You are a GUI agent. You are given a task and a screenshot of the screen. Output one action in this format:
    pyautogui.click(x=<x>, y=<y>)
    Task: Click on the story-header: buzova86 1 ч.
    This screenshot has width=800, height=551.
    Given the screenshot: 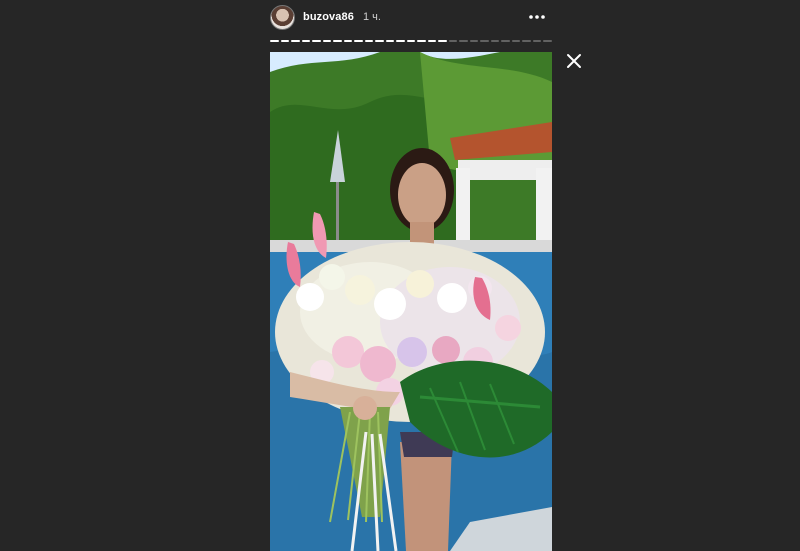 What is the action you would take?
    pyautogui.click(x=411, y=17)
    